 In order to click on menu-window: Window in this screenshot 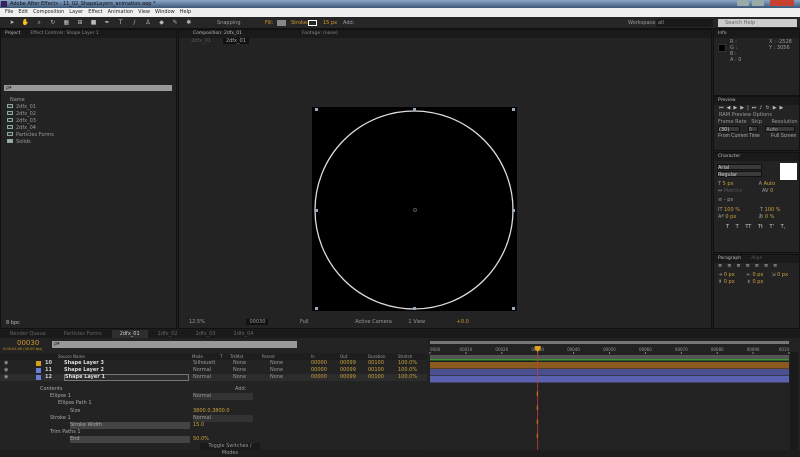, I will do `click(165, 12)`.